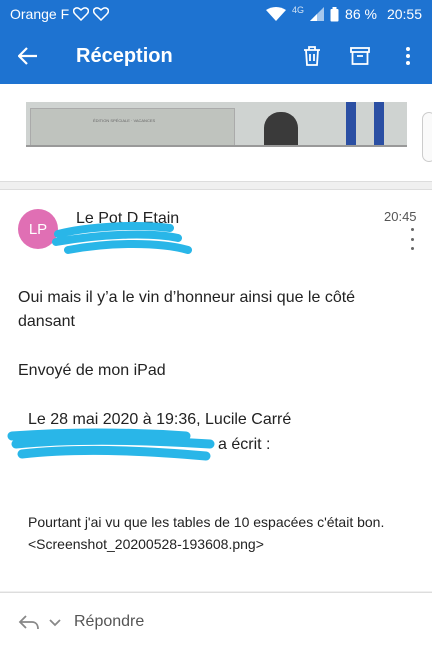 The width and height of the screenshot is (432, 650). What do you see at coordinates (404, 14) in the screenshot?
I see `clock: 20:55` at bounding box center [404, 14].